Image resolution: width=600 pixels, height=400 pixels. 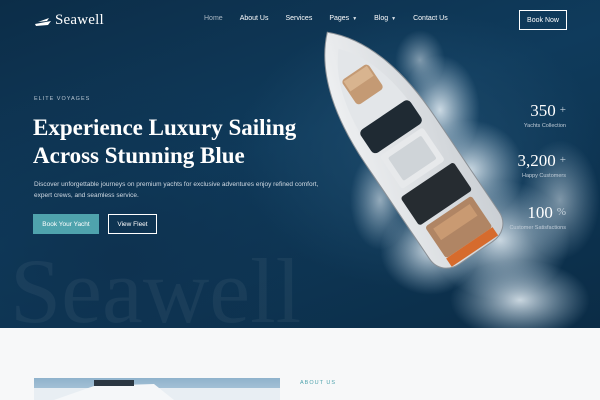 I want to click on stat-customers: 3,200 + Happy Customers, so click(x=542, y=165).